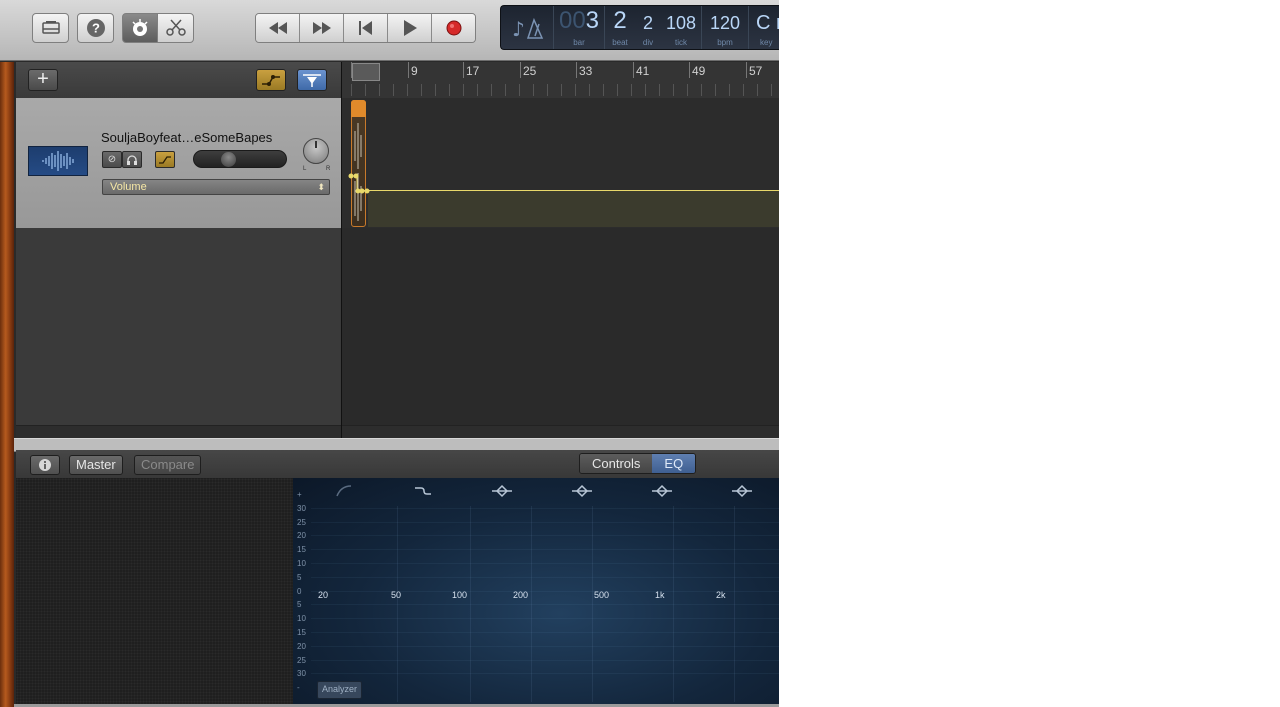 The image size is (1280, 707). What do you see at coordinates (616, 463) in the screenshot?
I see `tab-controls: Controls` at bounding box center [616, 463].